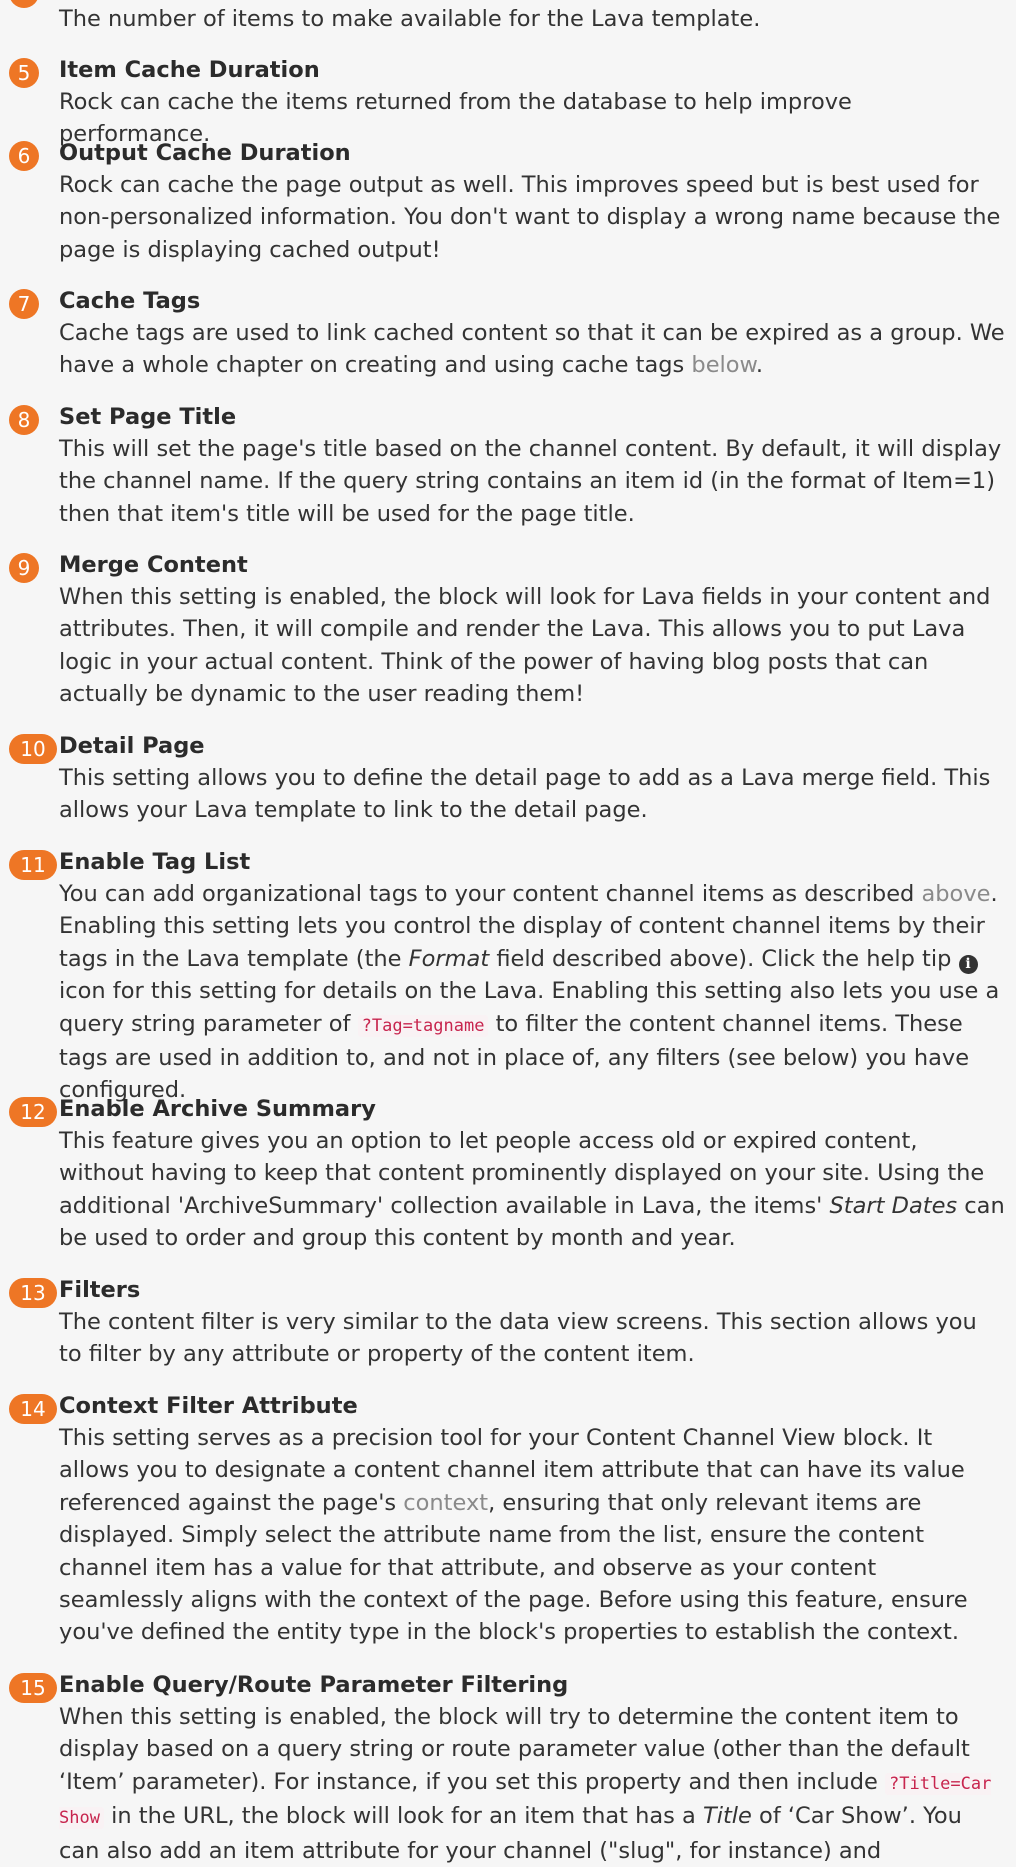 The width and height of the screenshot is (1016, 1867). What do you see at coordinates (24, 568) in the screenshot?
I see `number-badge-9: 9` at bounding box center [24, 568].